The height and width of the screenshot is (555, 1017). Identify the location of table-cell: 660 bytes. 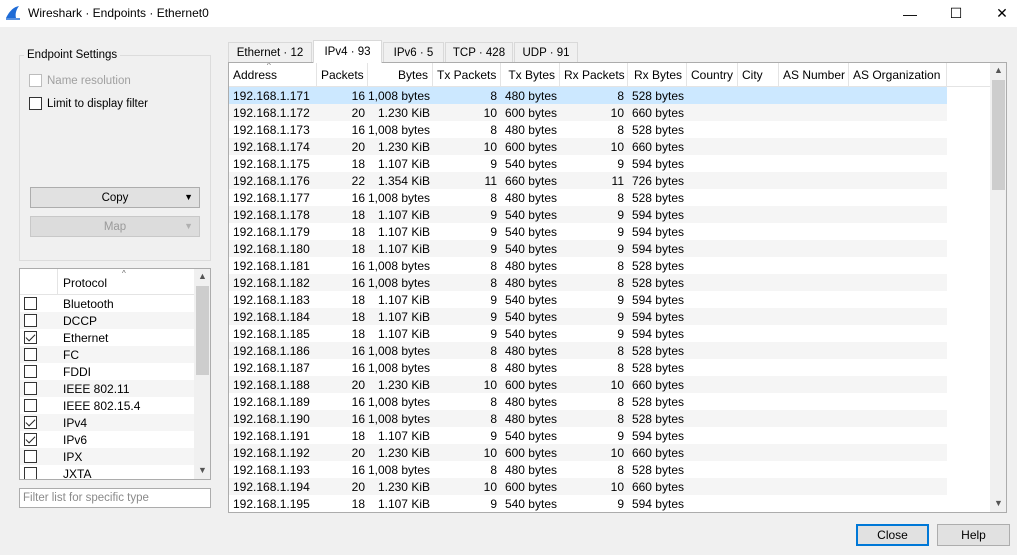
(530, 181).